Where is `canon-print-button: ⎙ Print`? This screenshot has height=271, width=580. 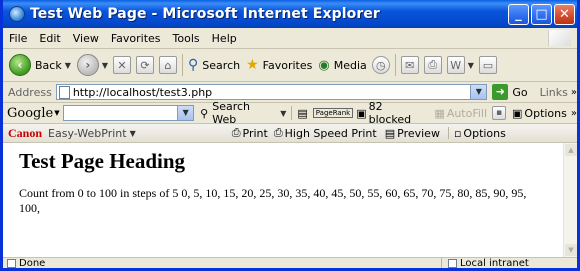 canon-print-button: ⎙ Print is located at coordinates (250, 133).